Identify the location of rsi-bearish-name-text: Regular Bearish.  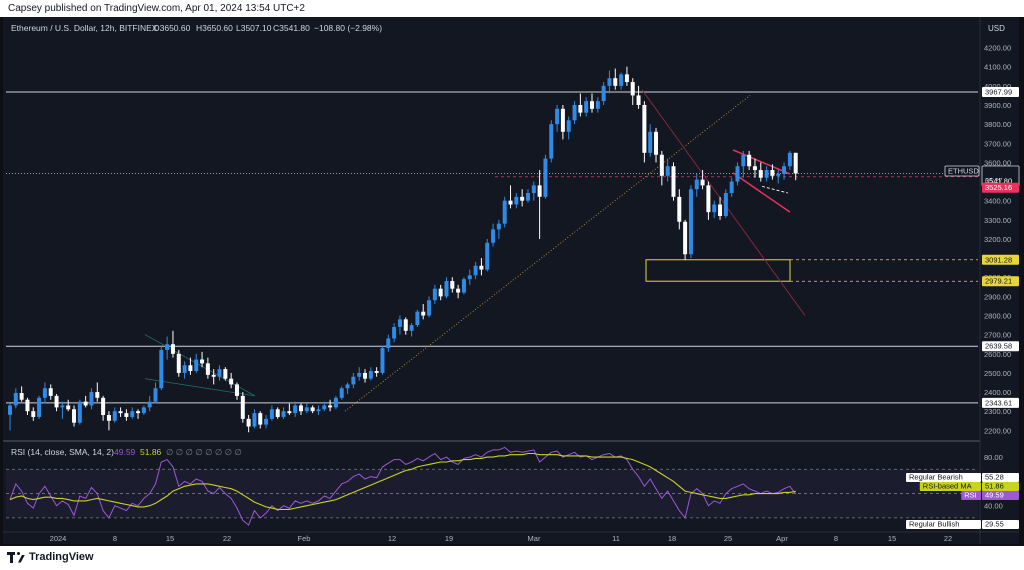
(936, 477).